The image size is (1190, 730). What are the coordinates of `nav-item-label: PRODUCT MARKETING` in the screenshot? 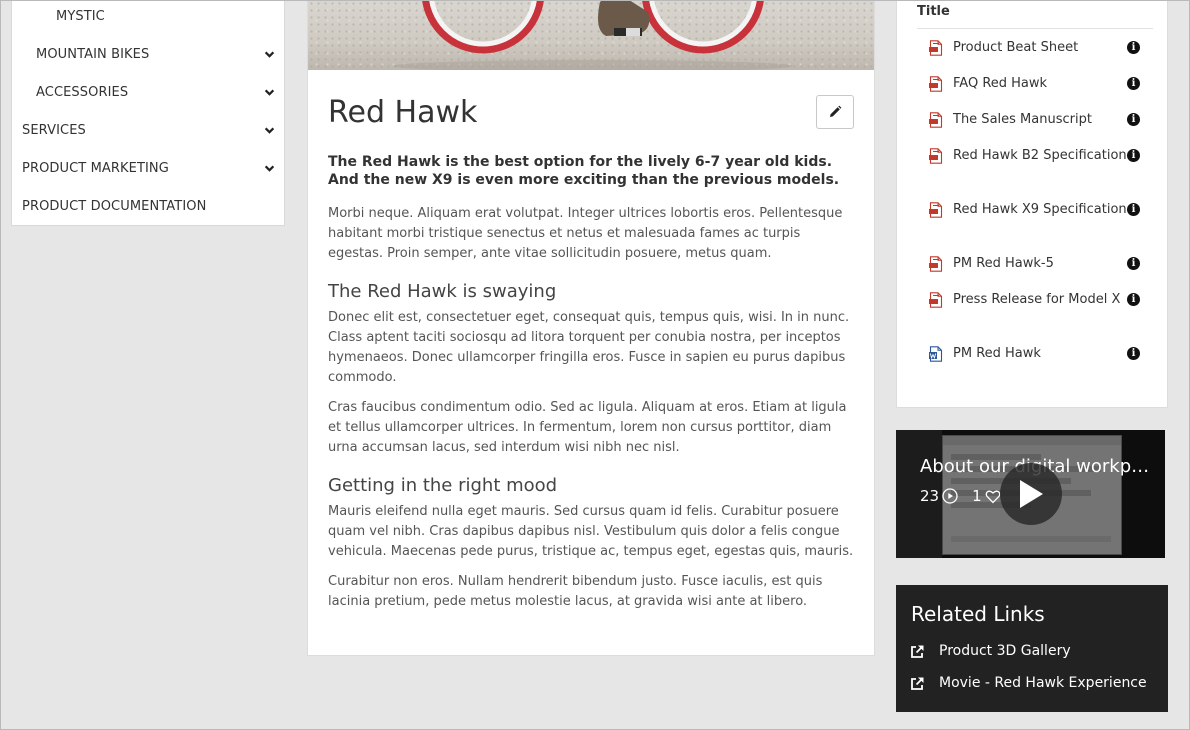 It's located at (95, 168).